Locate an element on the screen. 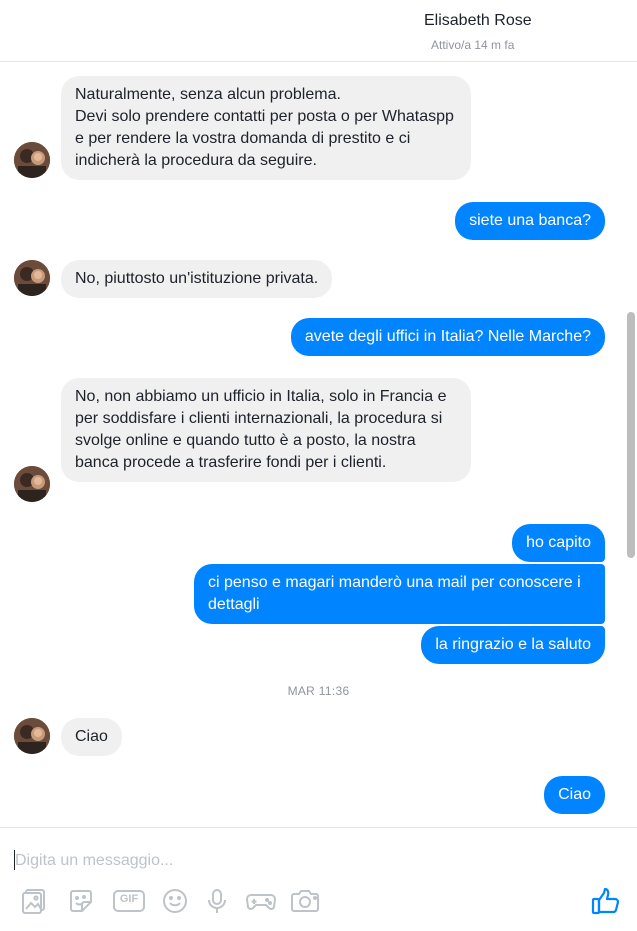 The image size is (637, 931). message-bubble-incoming: No, piuttosto un'istituzione privata. is located at coordinates (197, 279).